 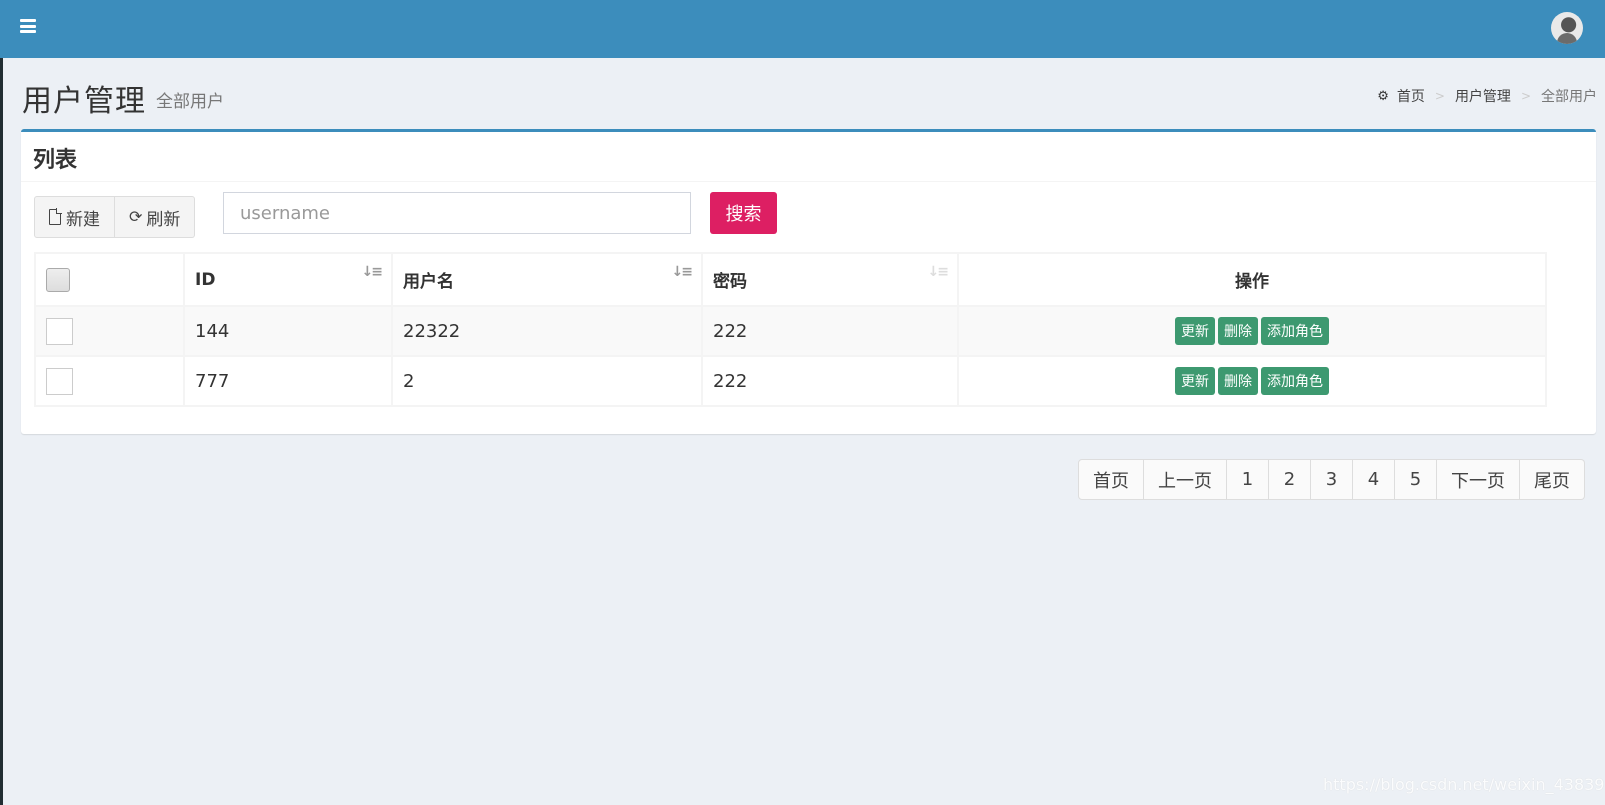 I want to click on page-last: 尾页, so click(x=1552, y=479).